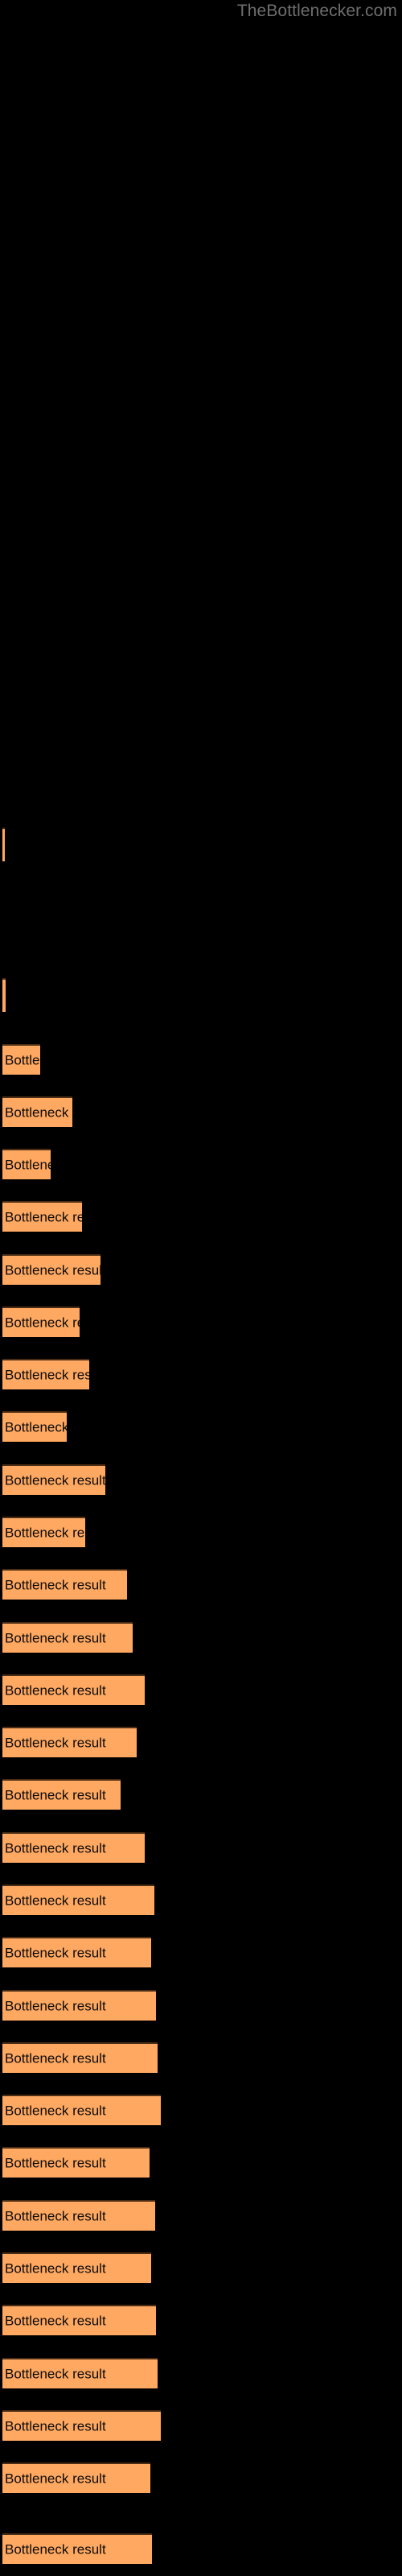 This screenshot has width=402, height=2576. What do you see at coordinates (316, 11) in the screenshot?
I see `site-watermark: TheBottlenecker.com` at bounding box center [316, 11].